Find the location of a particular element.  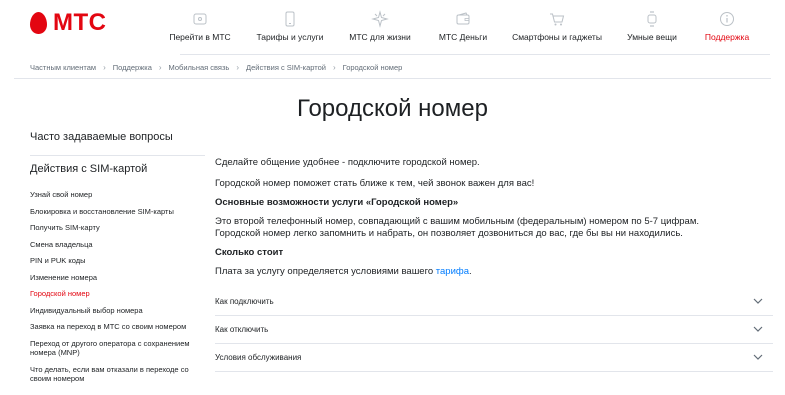

nav-item-smartphones: Смартфоны и гаджеты is located at coordinates (557, 27).